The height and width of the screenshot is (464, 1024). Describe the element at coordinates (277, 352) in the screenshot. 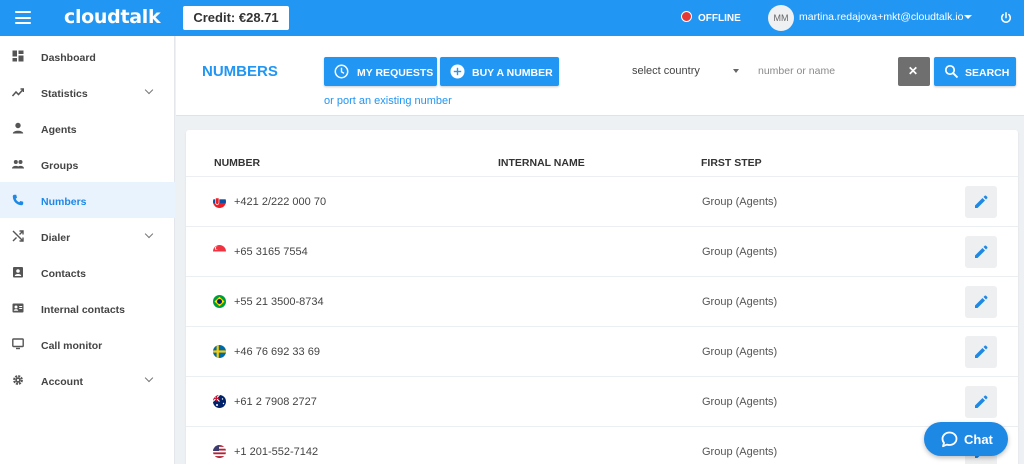

I see `phone-number: +46 76 692 33 69` at that location.